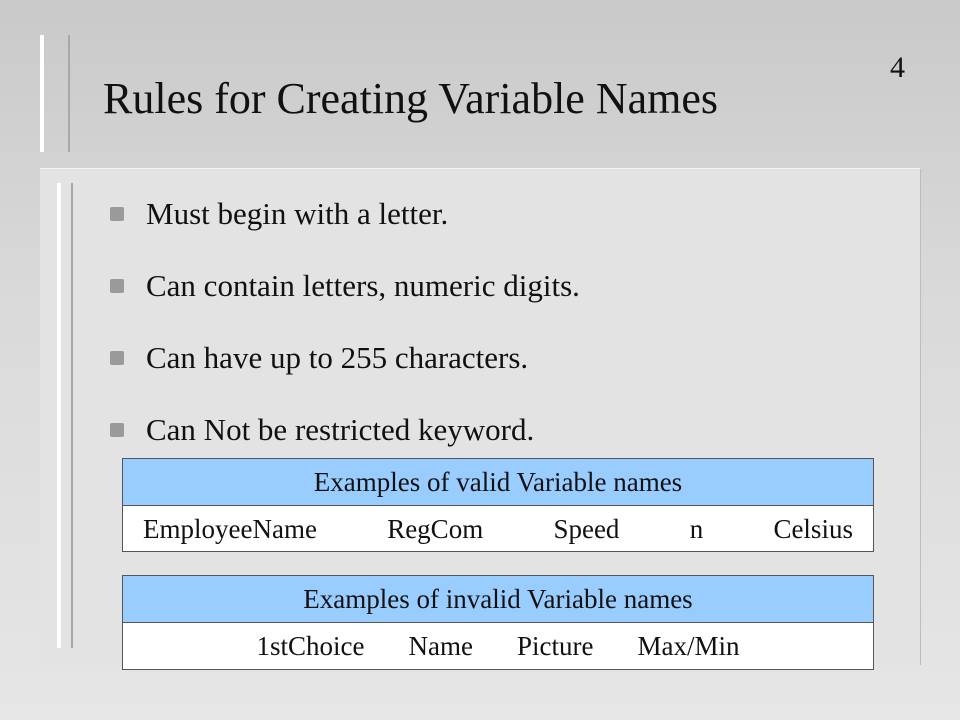 Image resolution: width=960 pixels, height=720 pixels. What do you see at coordinates (813, 529) in the screenshot?
I see `valid-name: Celsius` at bounding box center [813, 529].